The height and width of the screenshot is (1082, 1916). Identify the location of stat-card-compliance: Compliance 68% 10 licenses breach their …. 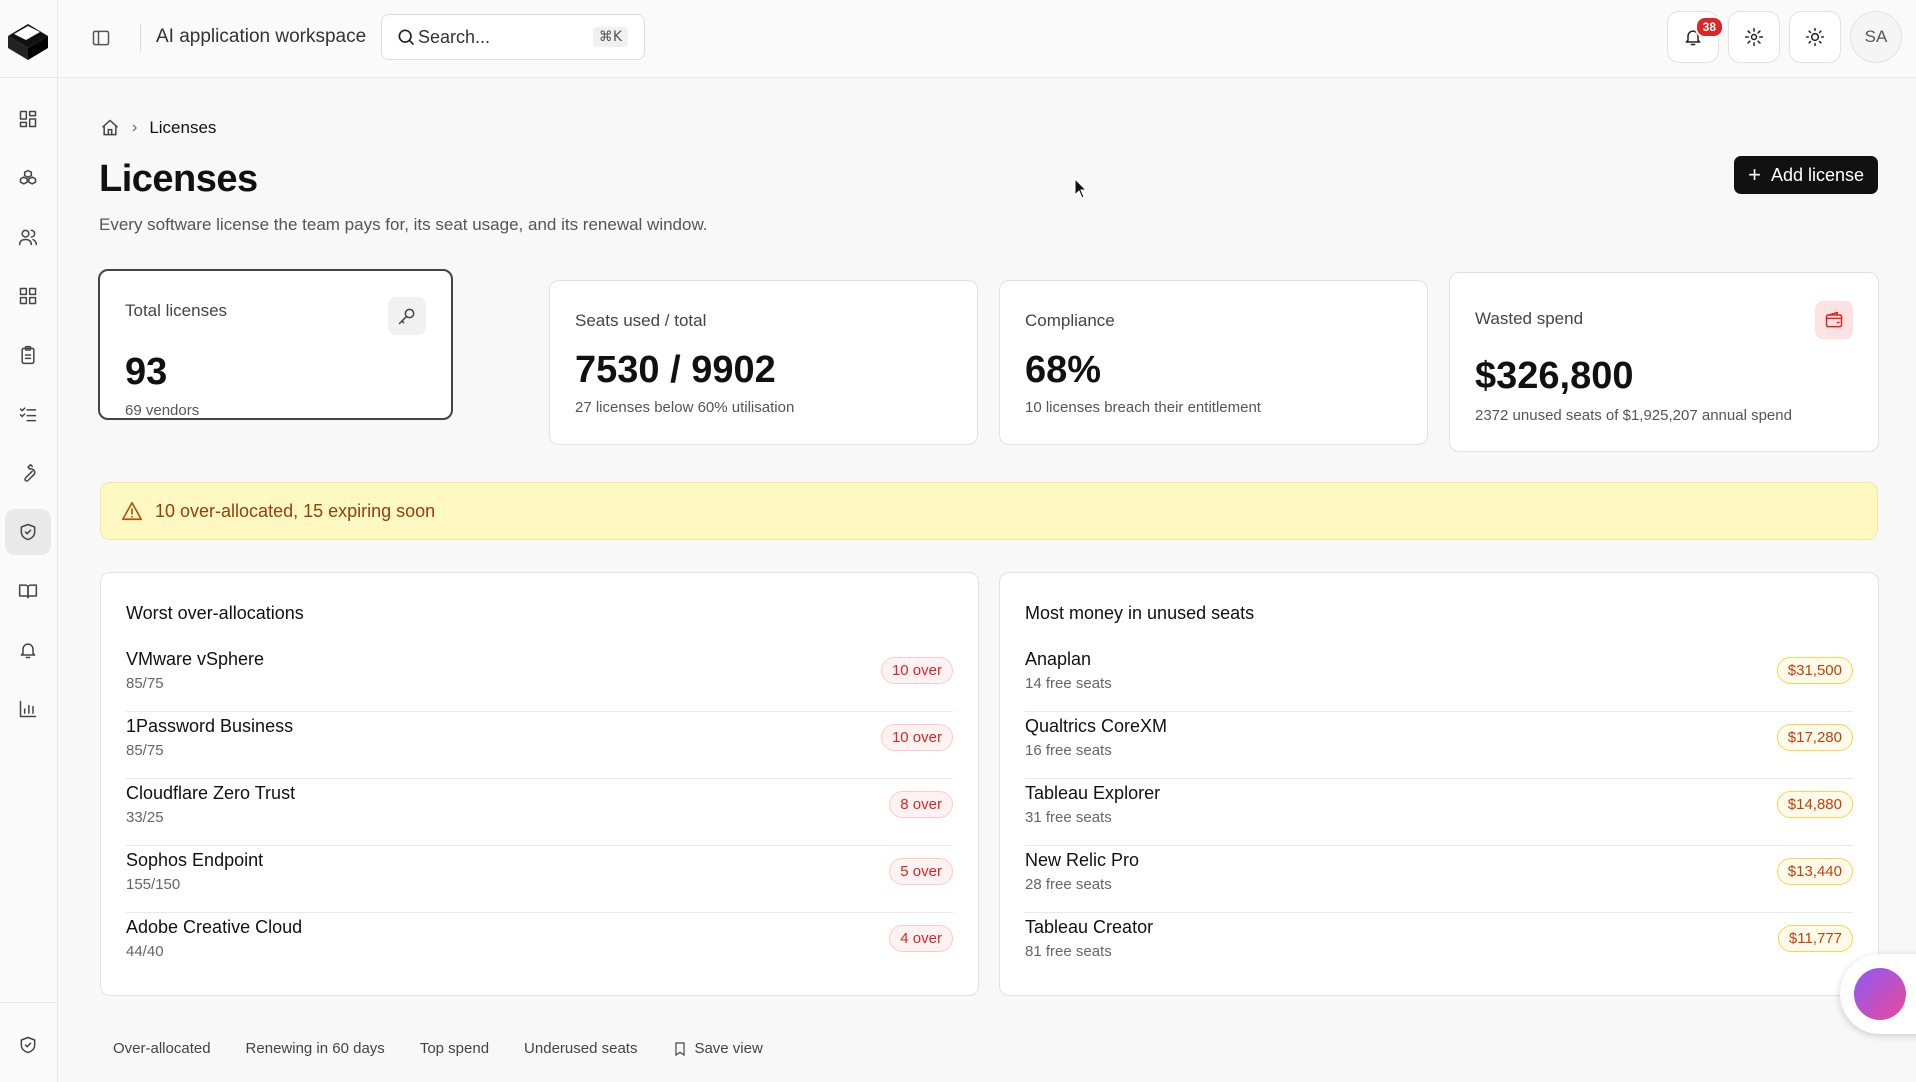
(1213, 362).